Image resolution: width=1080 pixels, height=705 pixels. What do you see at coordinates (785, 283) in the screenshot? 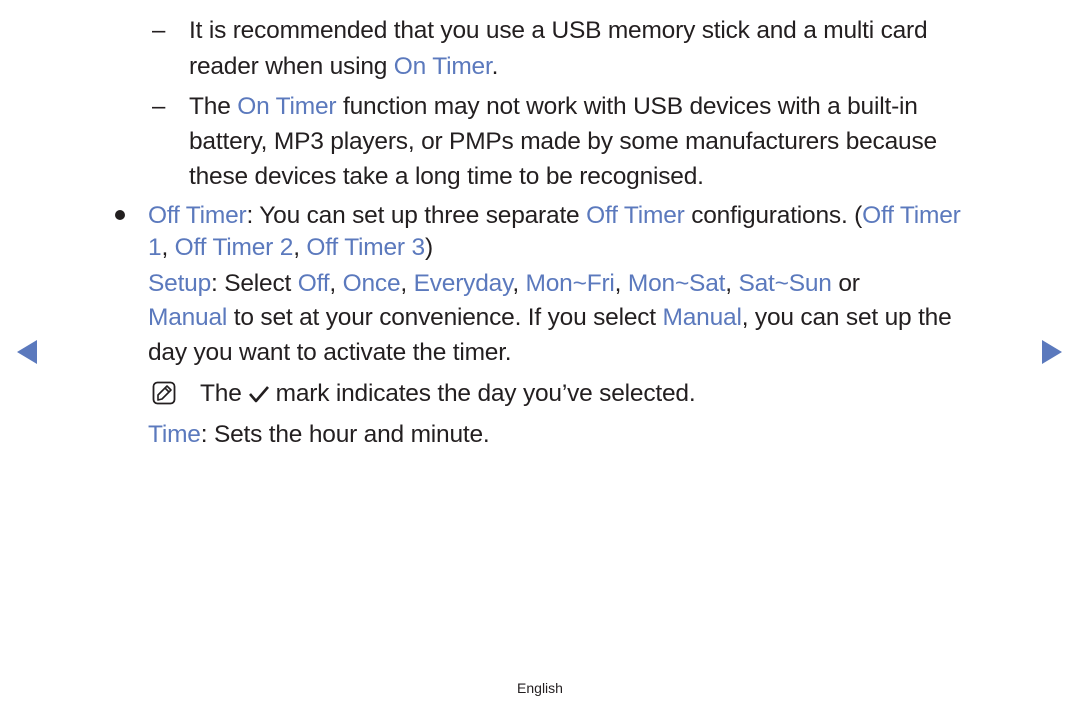
I see `option-sat-sun: Sat~Sun` at bounding box center [785, 283].